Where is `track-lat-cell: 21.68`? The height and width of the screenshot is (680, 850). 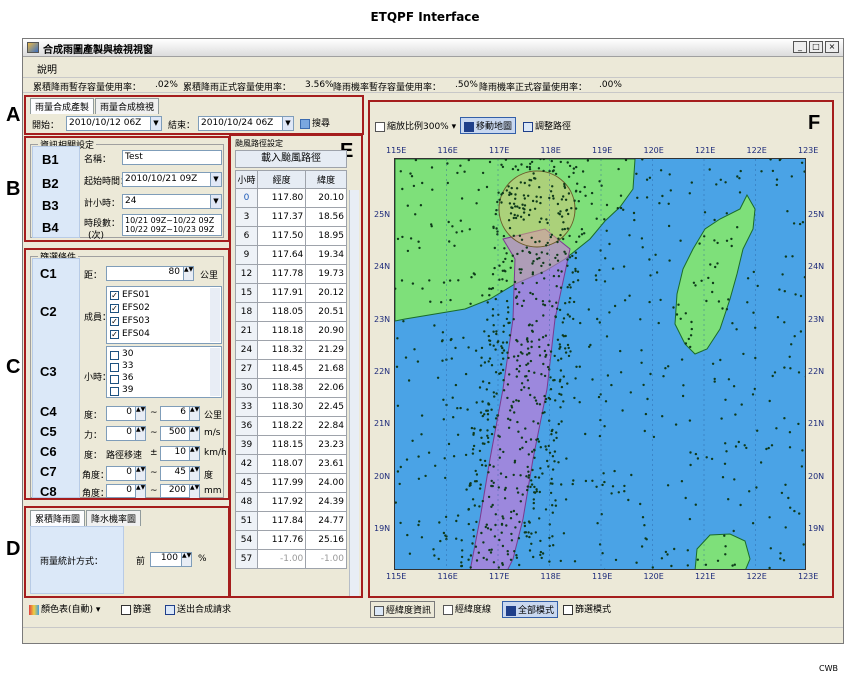 track-lat-cell: 21.68 is located at coordinates (326, 369).